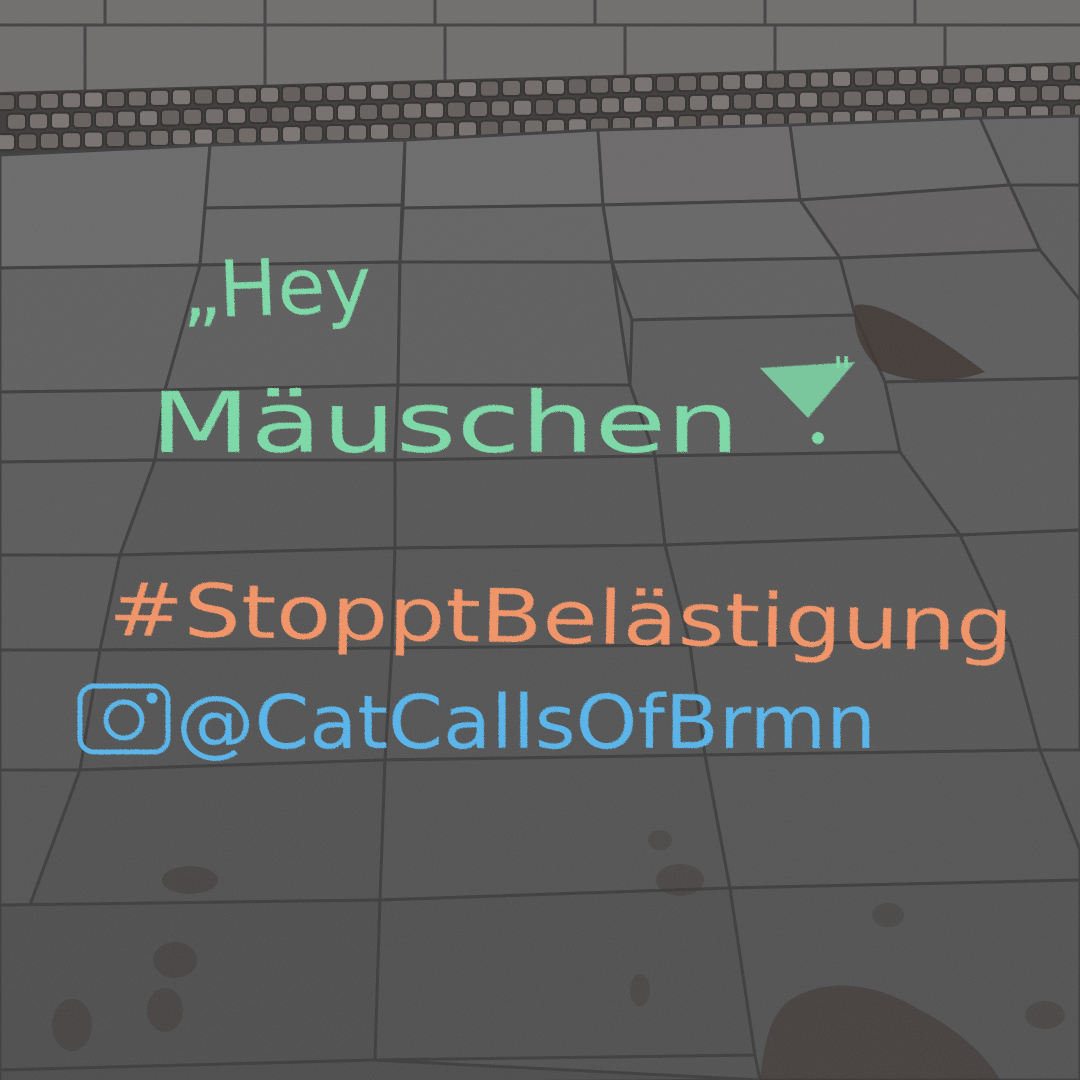 This screenshot has width=1080, height=1080. I want to click on chalk-line-mauschen: Mäuschen, so click(445, 423).